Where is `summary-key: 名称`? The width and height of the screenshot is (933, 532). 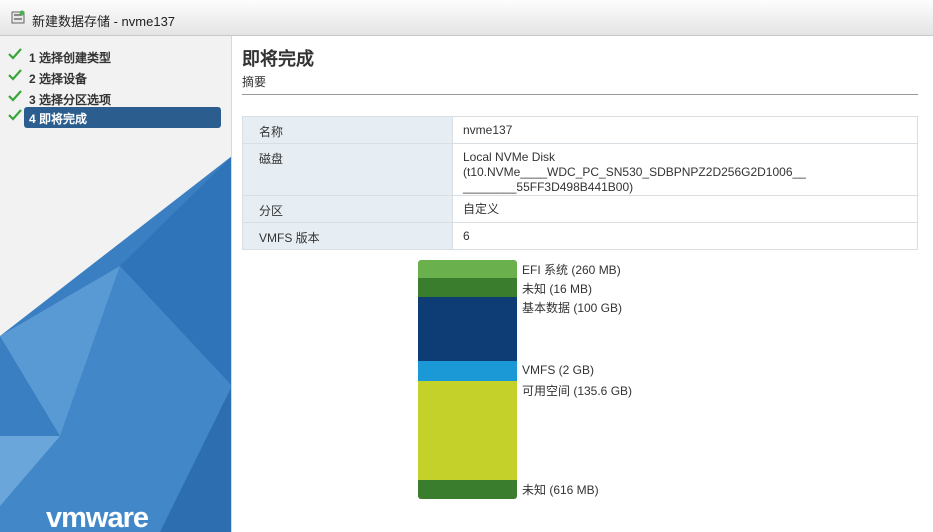 summary-key: 名称 is located at coordinates (347, 130).